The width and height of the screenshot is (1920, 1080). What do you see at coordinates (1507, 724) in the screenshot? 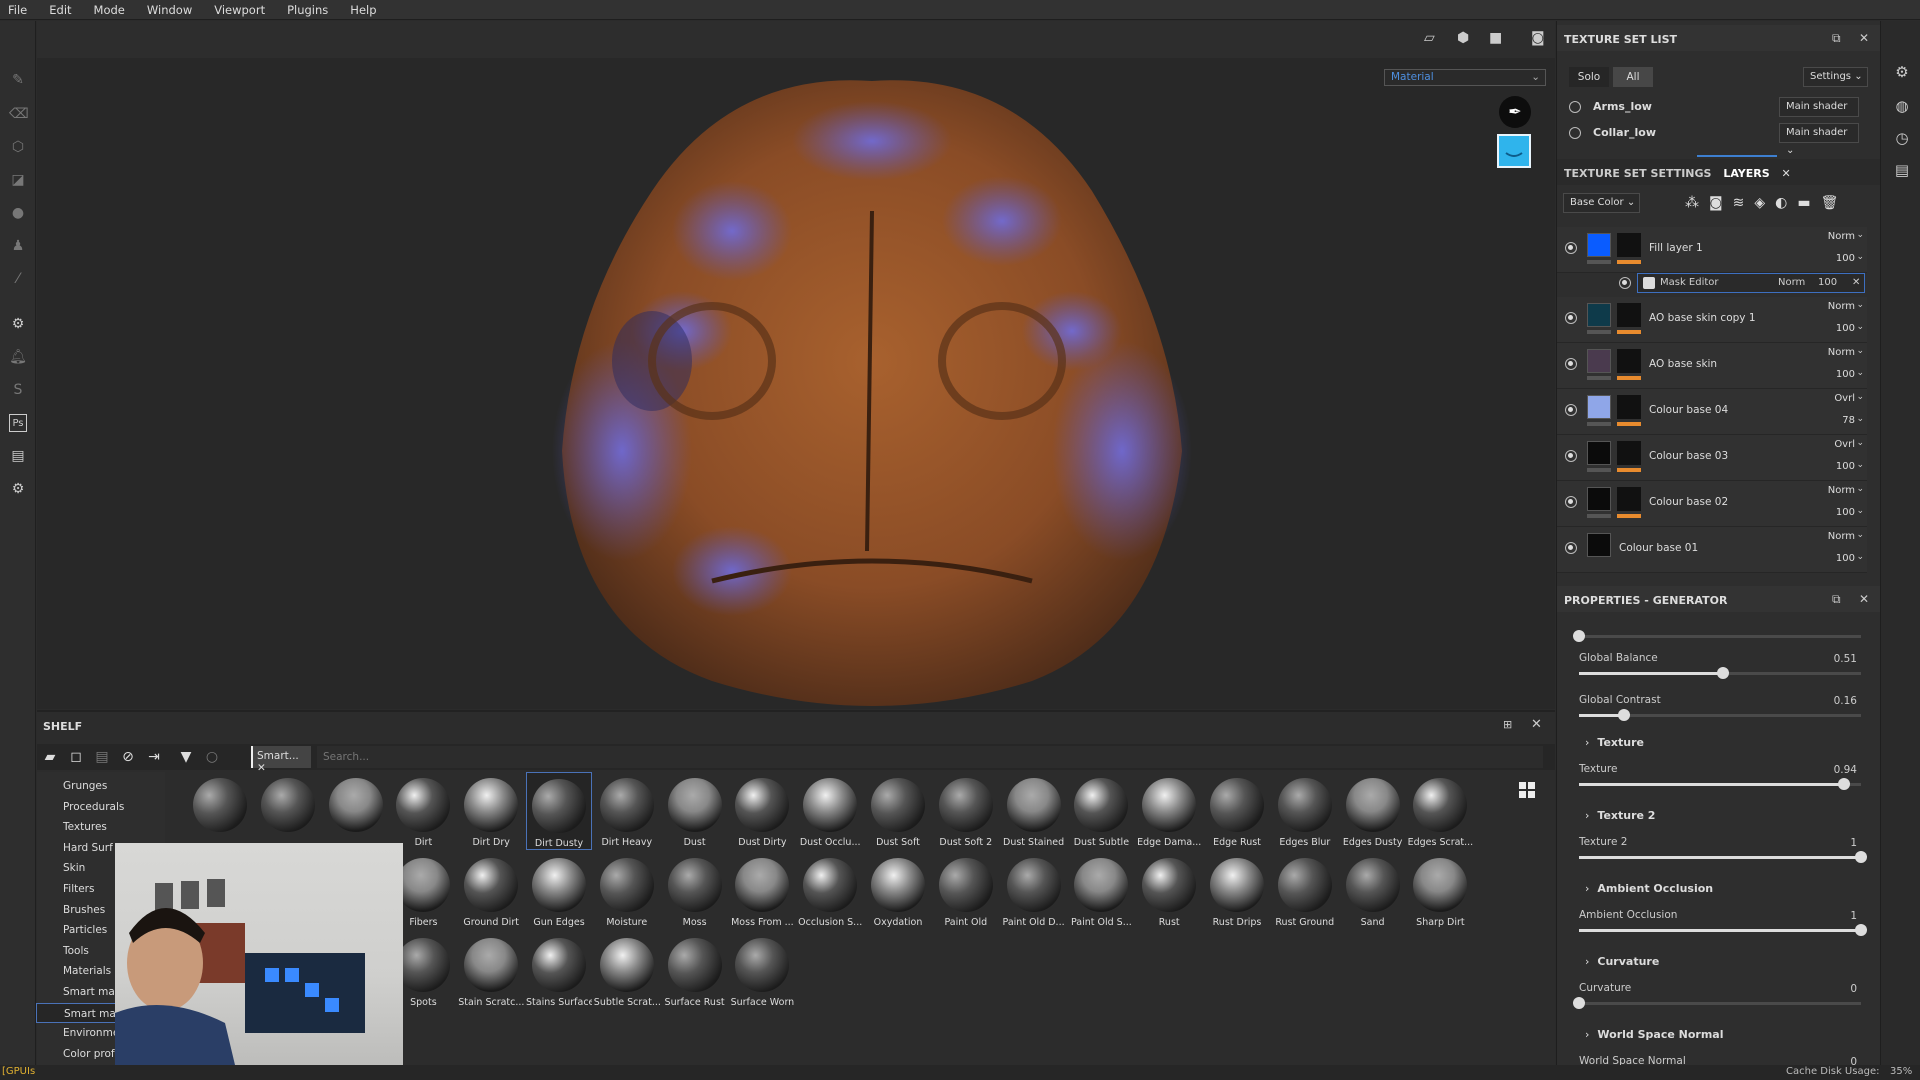
I see `undock-icon: ⊞` at bounding box center [1507, 724].